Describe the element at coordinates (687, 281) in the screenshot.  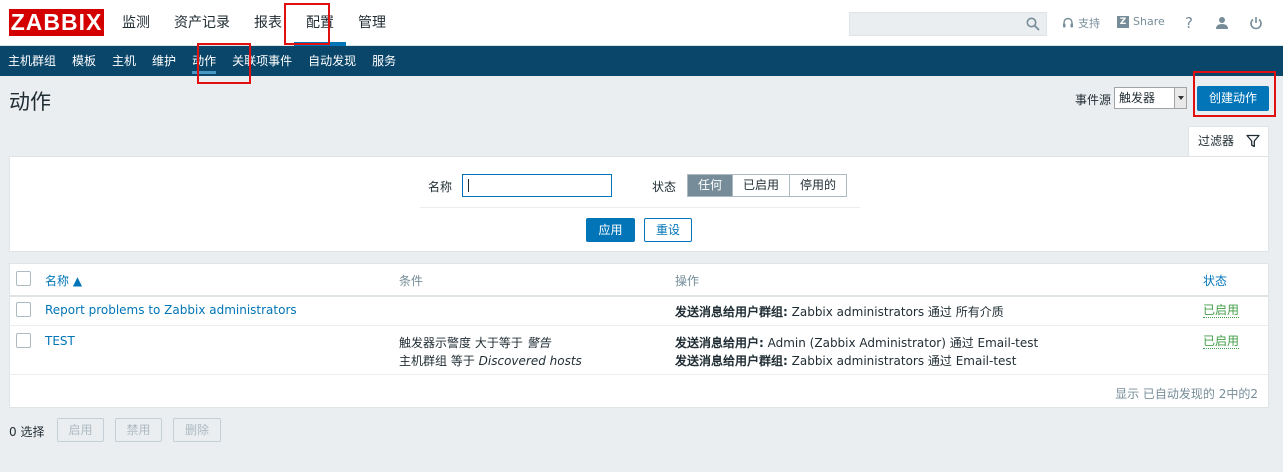
I see `column-header-operations: 操作` at that location.